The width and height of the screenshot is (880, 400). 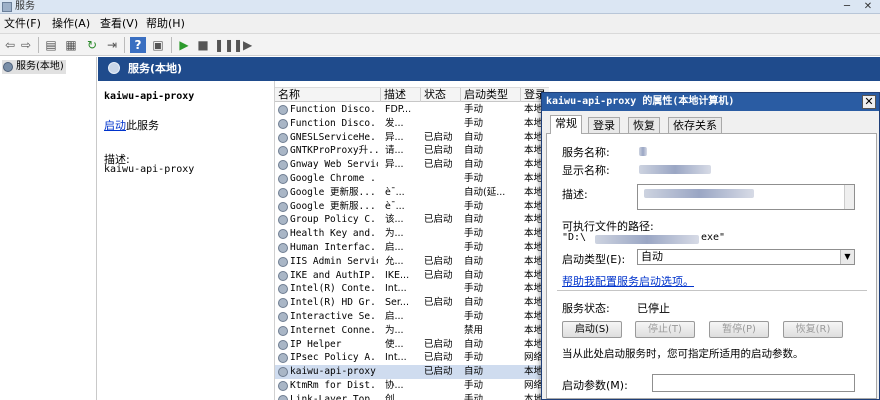 I want to click on column-header-name: 名称, so click(x=328, y=95).